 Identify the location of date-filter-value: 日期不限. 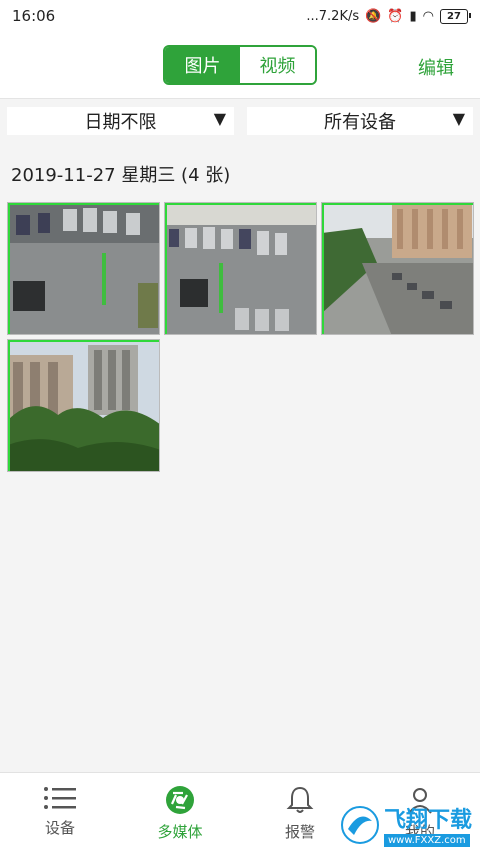
(120, 122).